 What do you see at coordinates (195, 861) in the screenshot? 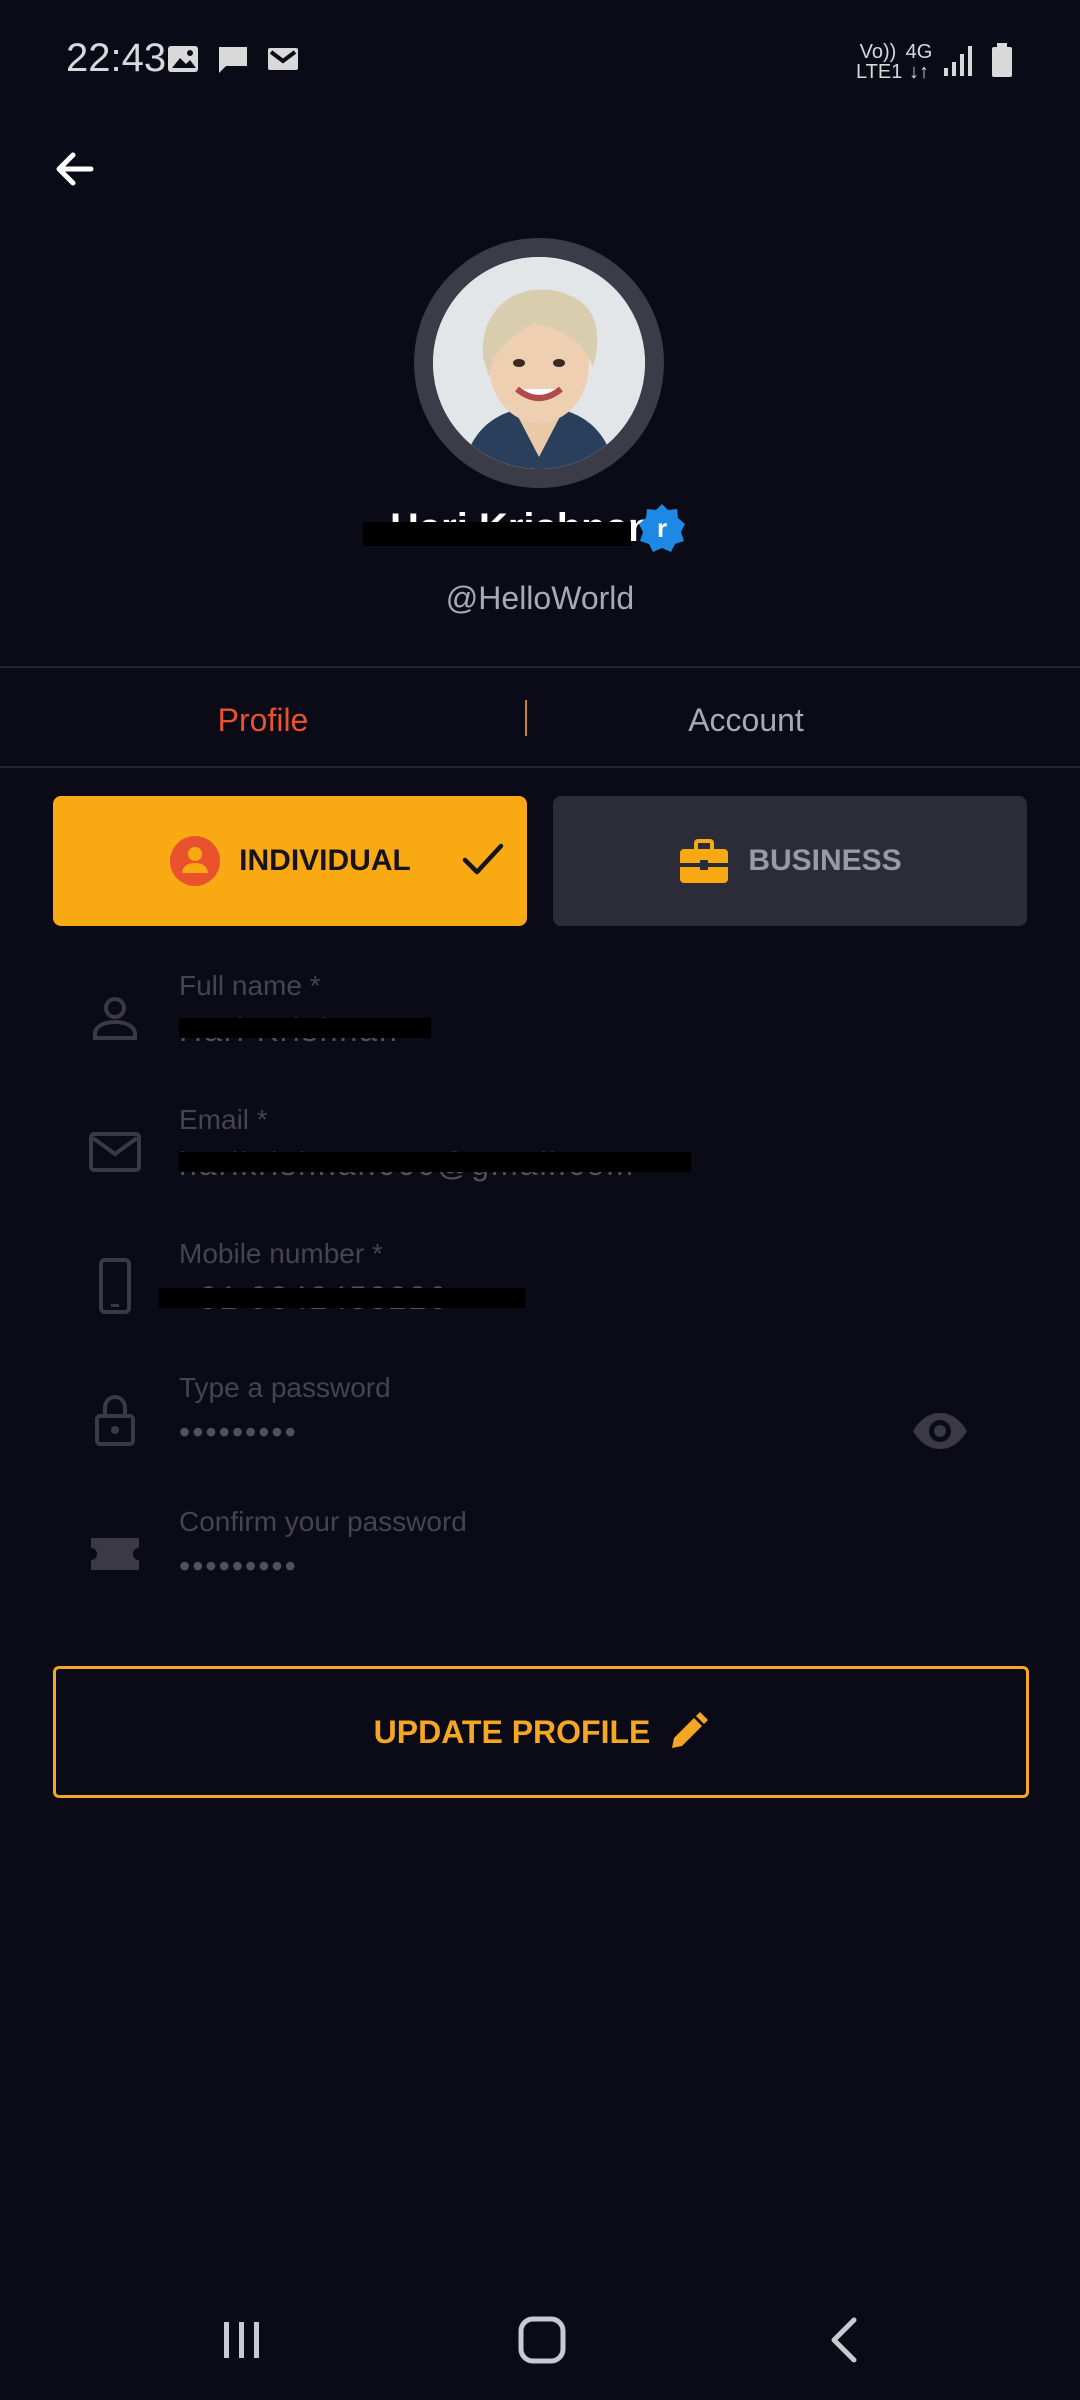
I see `person-circle-icon` at bounding box center [195, 861].